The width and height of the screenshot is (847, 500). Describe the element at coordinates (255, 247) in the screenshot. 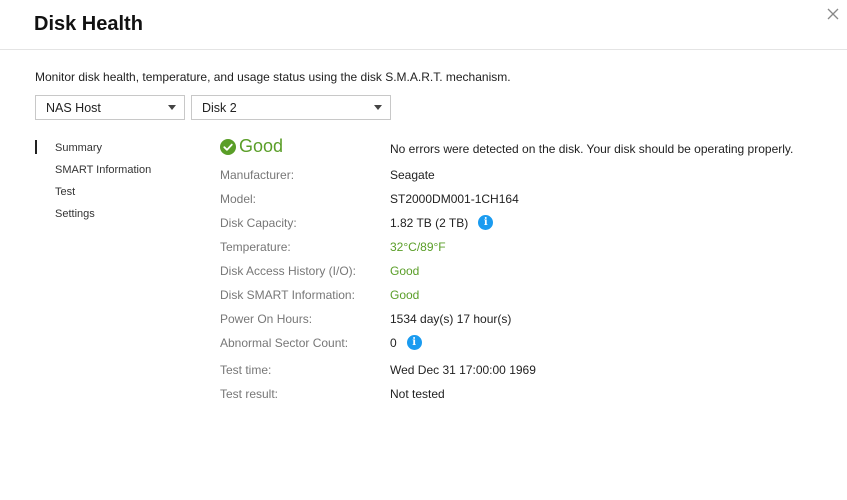

I see `detail-label: Temperature:` at that location.